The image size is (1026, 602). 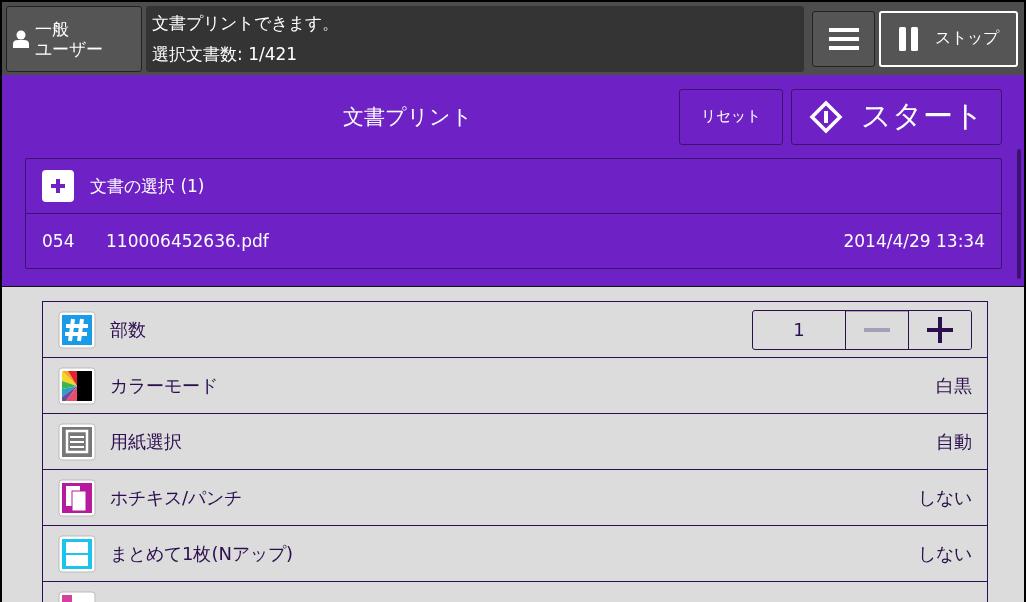 What do you see at coordinates (74, 38) in the screenshot?
I see `user-button: 一般 ユーザー` at bounding box center [74, 38].